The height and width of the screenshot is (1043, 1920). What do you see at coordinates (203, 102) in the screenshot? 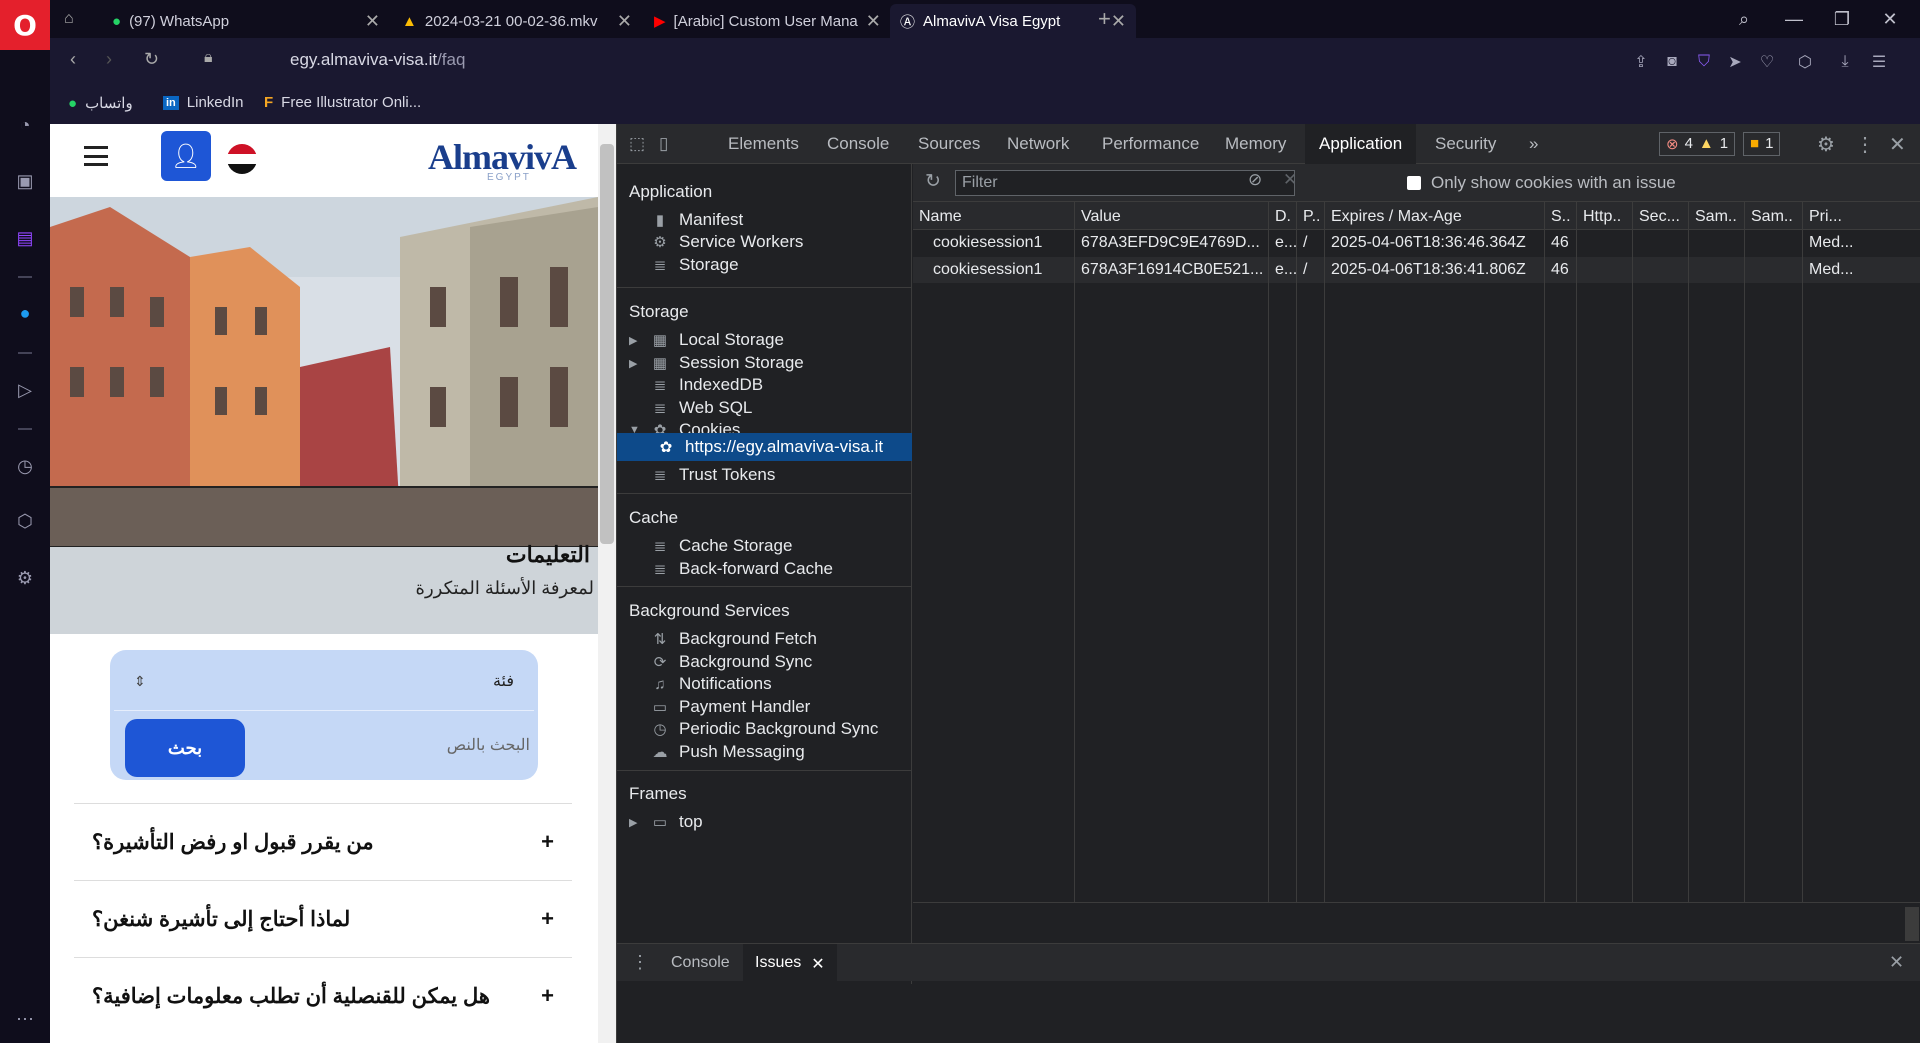
I see `bookmark-linkedin: in LinkedIn` at bounding box center [203, 102].